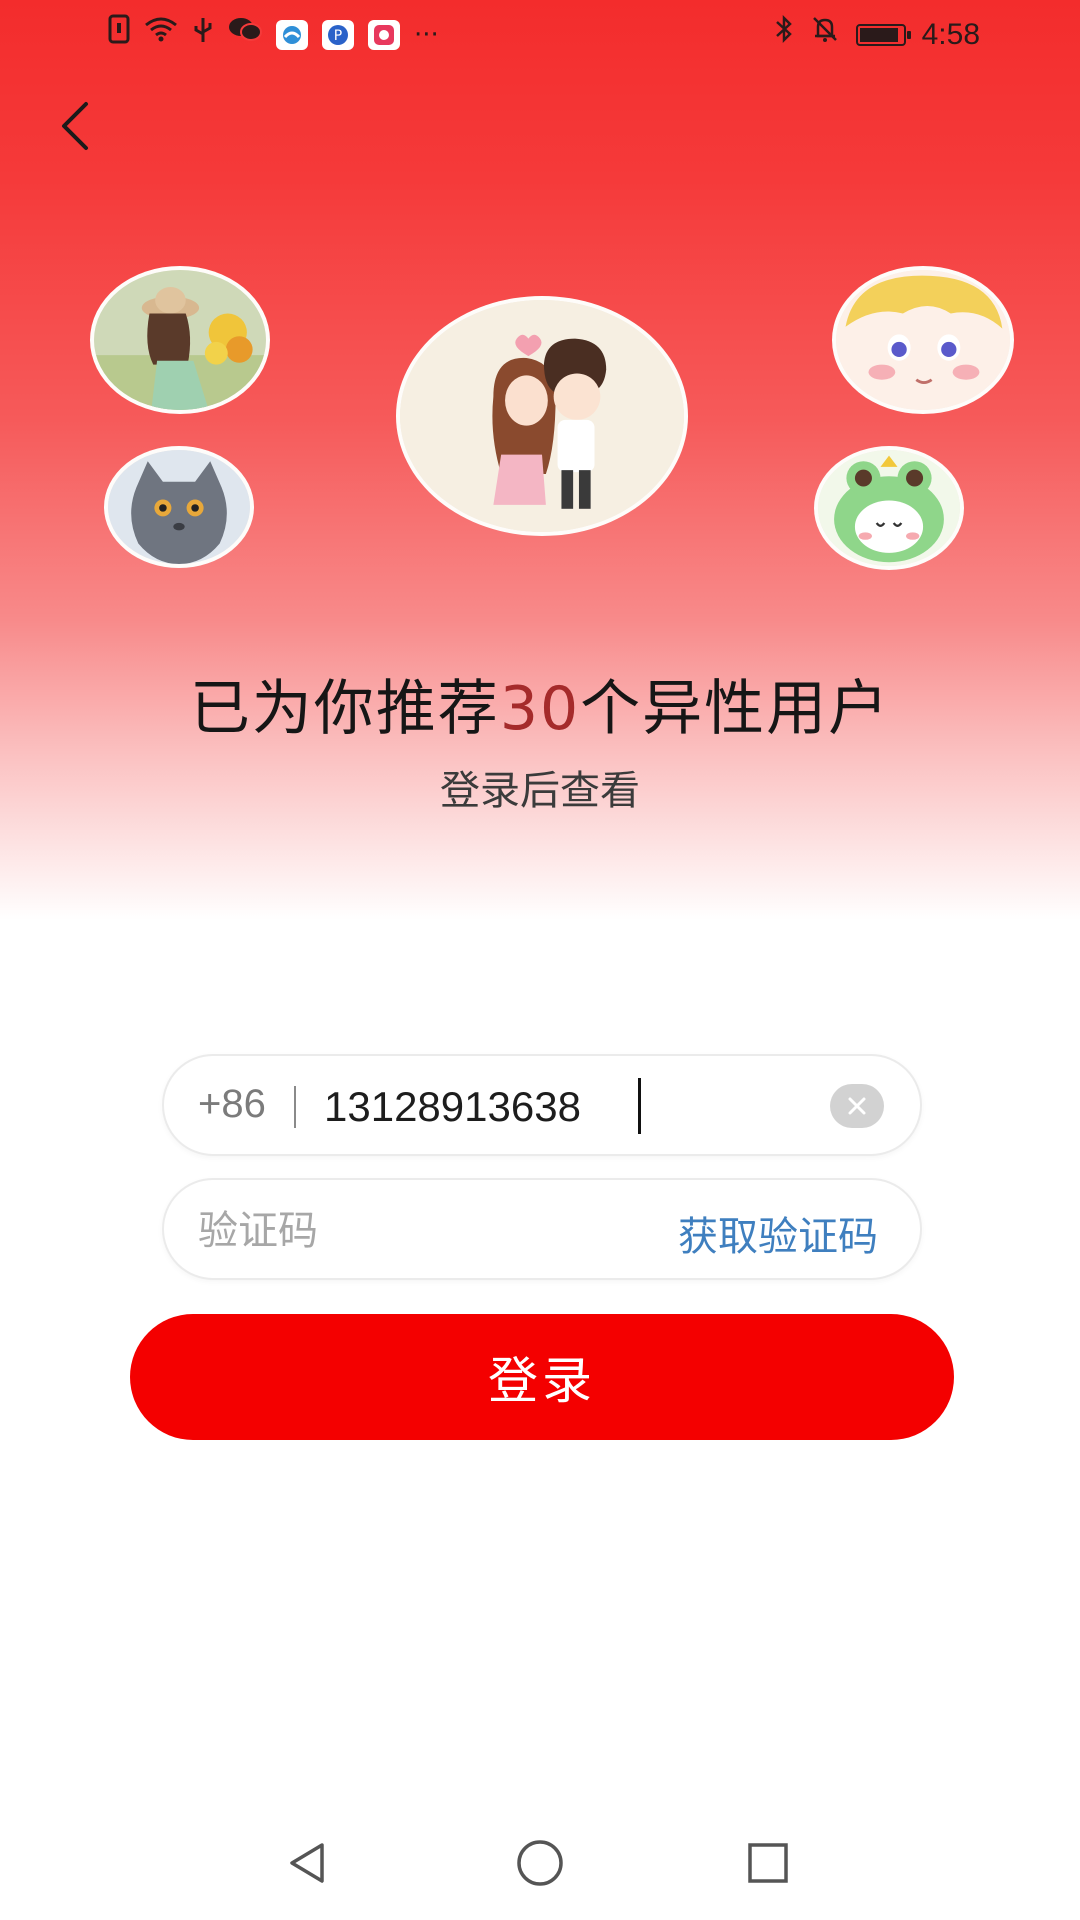 This screenshot has width=1080, height=1920. What do you see at coordinates (540, 35) in the screenshot?
I see `status-bar: P ··· 4:58` at bounding box center [540, 35].